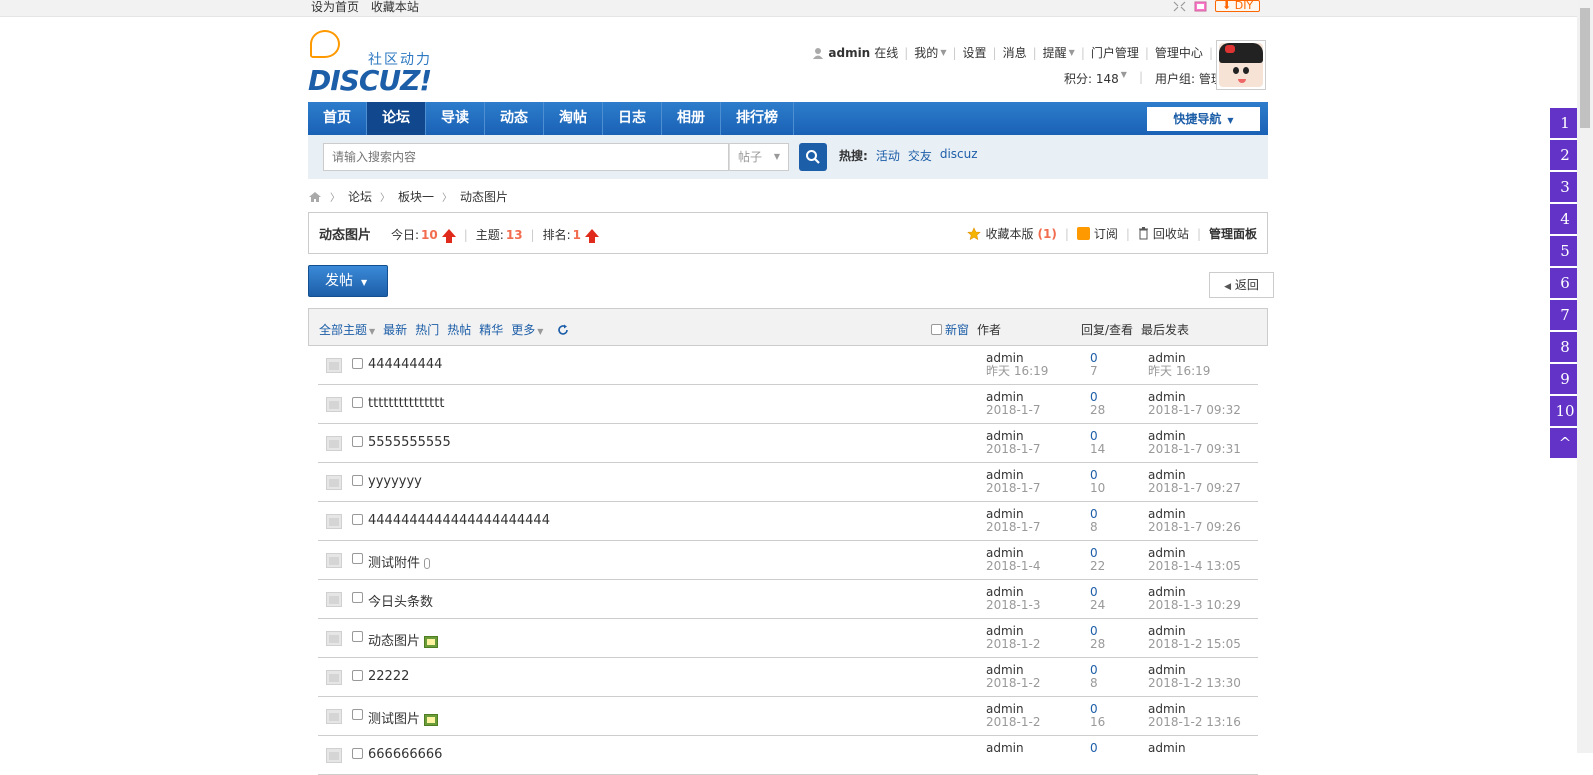 This screenshot has height=775, width=1593. I want to click on nav-admin-center: 管理中心, so click(1179, 52).